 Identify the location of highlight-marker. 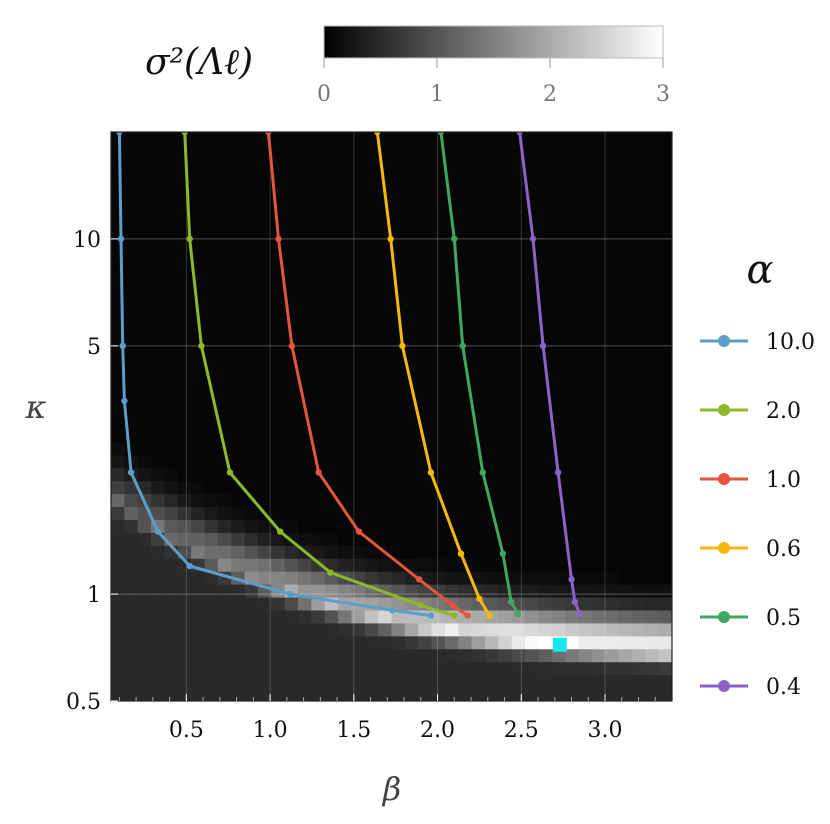
(559, 644).